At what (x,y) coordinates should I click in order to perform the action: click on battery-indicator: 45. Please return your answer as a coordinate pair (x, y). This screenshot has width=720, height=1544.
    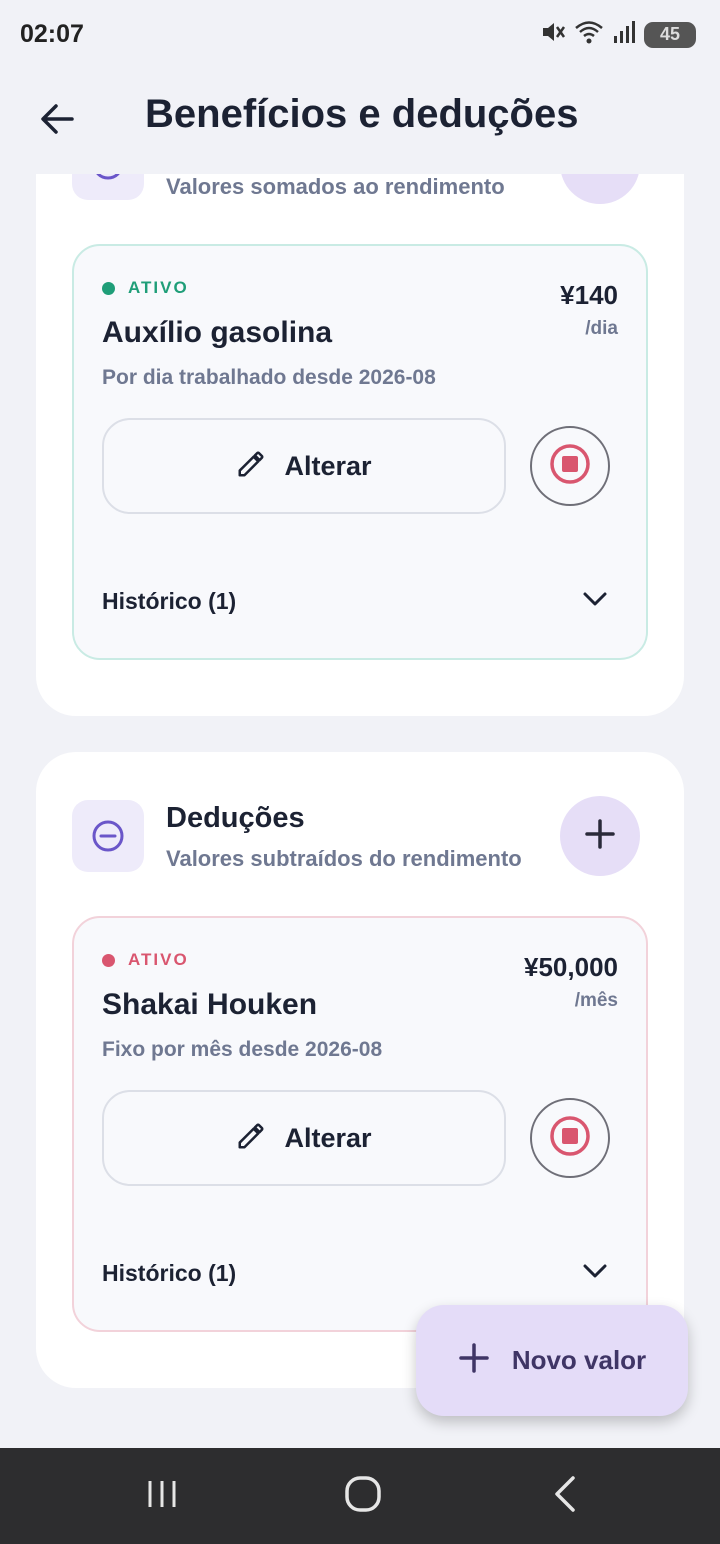
    Looking at the image, I should click on (670, 34).